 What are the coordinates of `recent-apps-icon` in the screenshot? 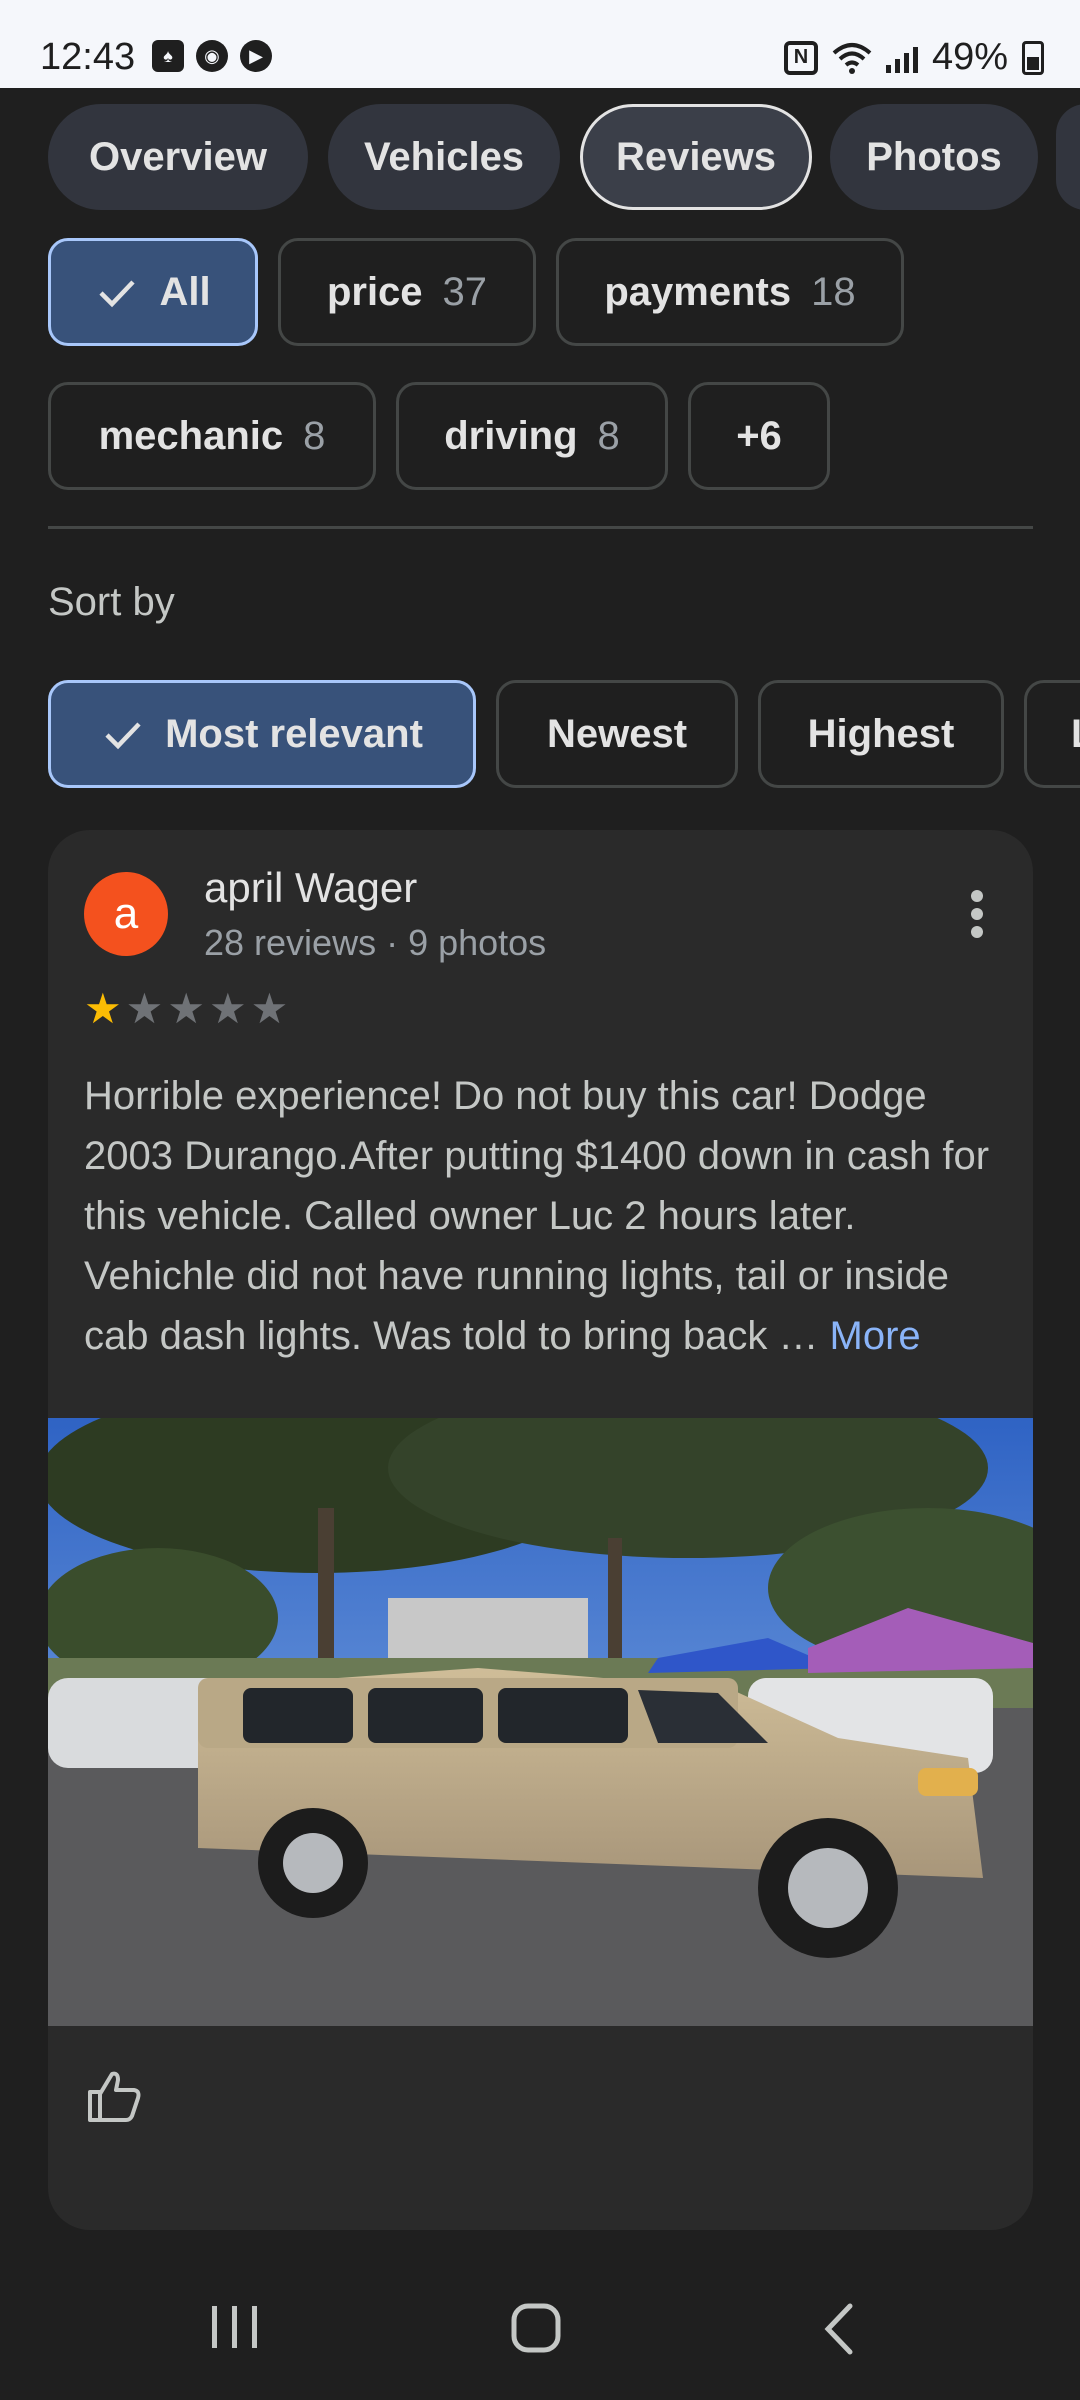 It's located at (234, 2327).